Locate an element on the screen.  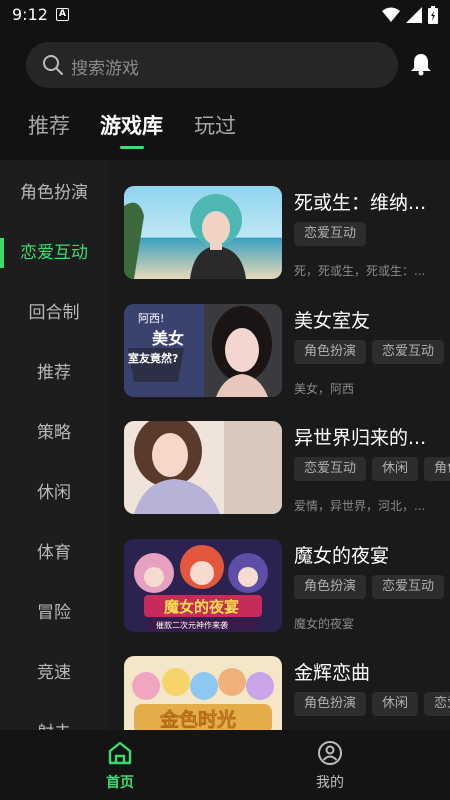
notification-icon: A is located at coordinates (62, 14).